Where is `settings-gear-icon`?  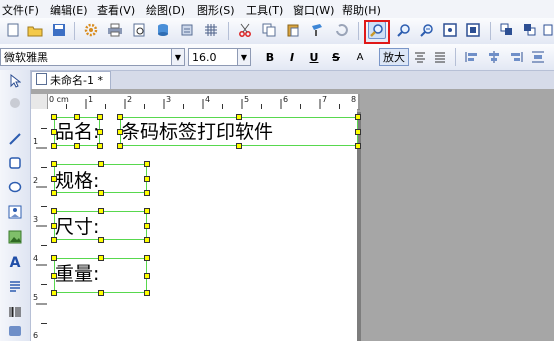
settings-gear-icon is located at coordinates (91, 30).